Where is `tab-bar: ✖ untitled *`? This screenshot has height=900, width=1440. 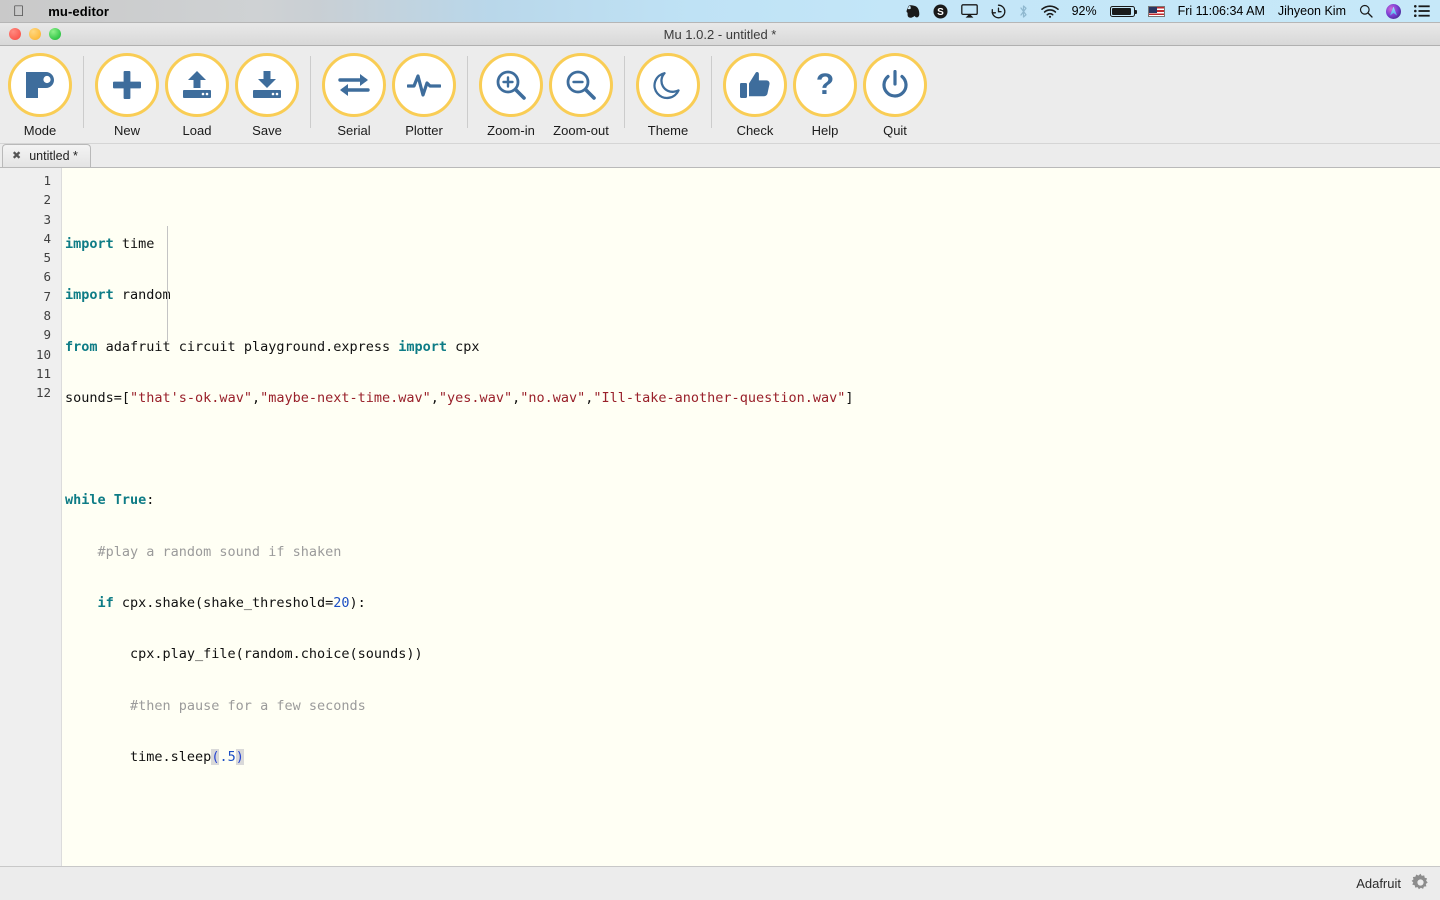 tab-bar: ✖ untitled * is located at coordinates (720, 156).